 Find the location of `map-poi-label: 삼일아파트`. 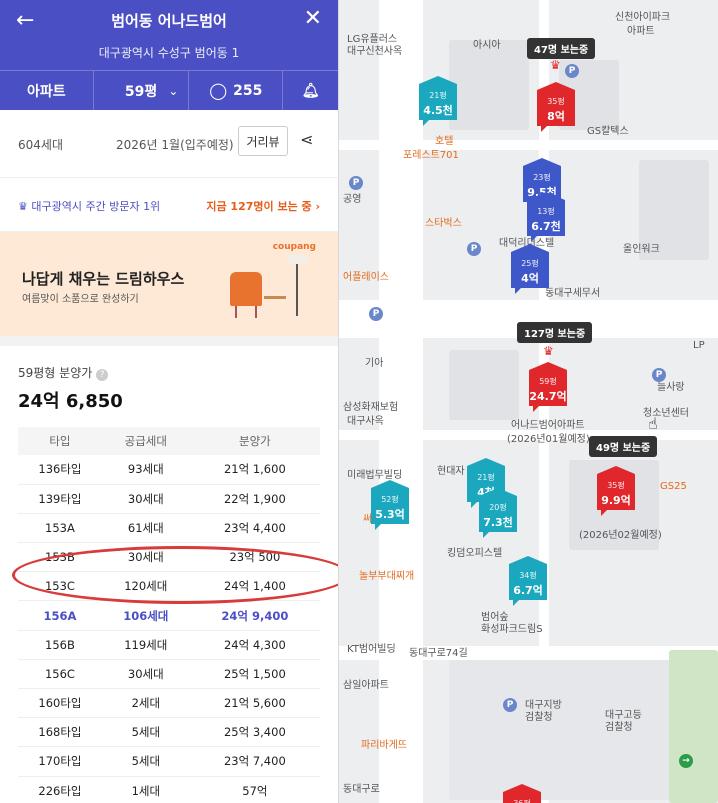

map-poi-label: 삼일아파트 is located at coordinates (366, 683).